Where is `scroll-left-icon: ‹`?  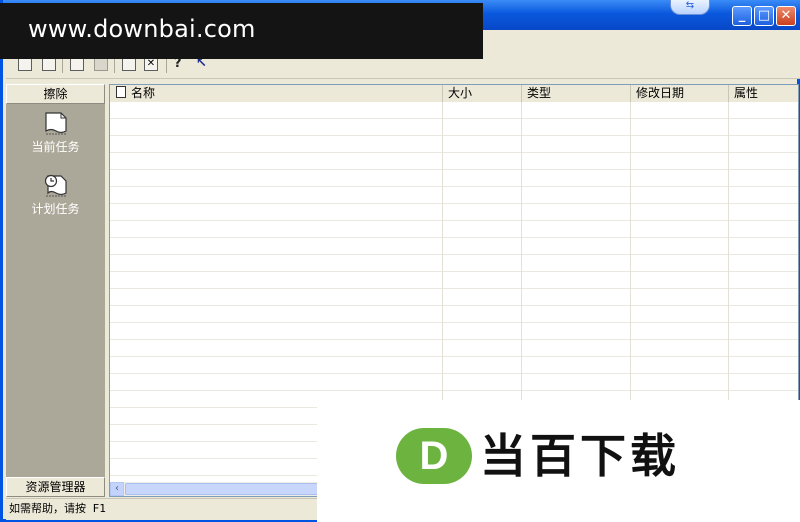 scroll-left-icon: ‹ is located at coordinates (117, 489).